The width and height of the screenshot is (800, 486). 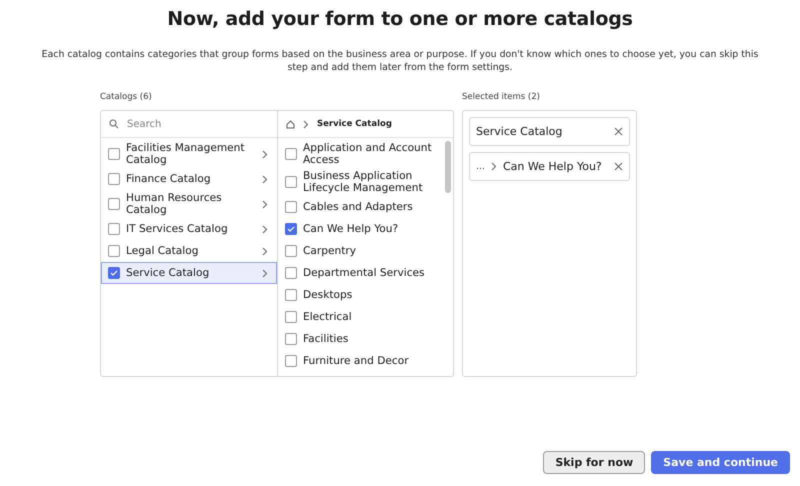 I want to click on catalog-item: Facilities Management Catalog, so click(x=189, y=154).